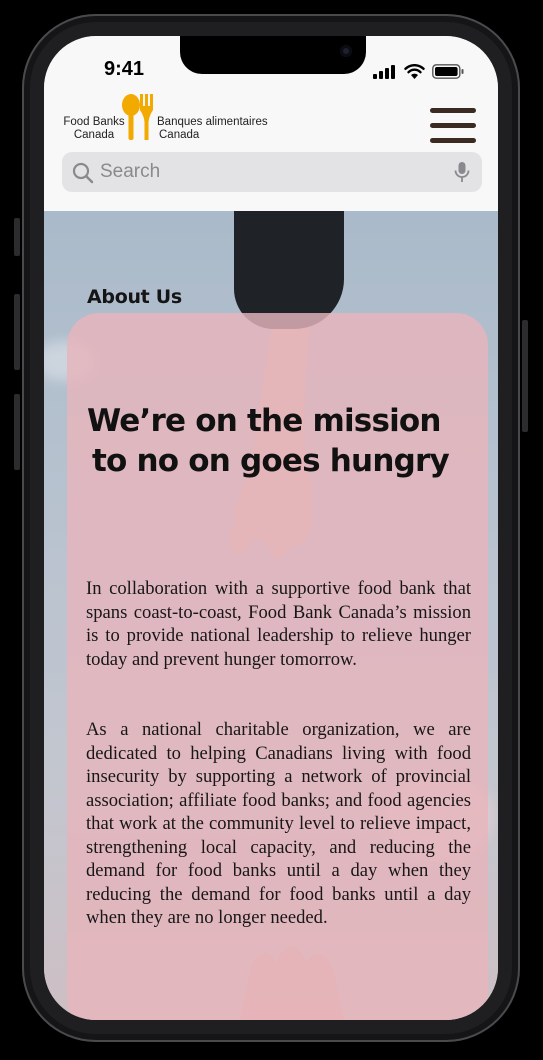  Describe the element at coordinates (453, 126) in the screenshot. I see `hamburger-menu-button` at that location.